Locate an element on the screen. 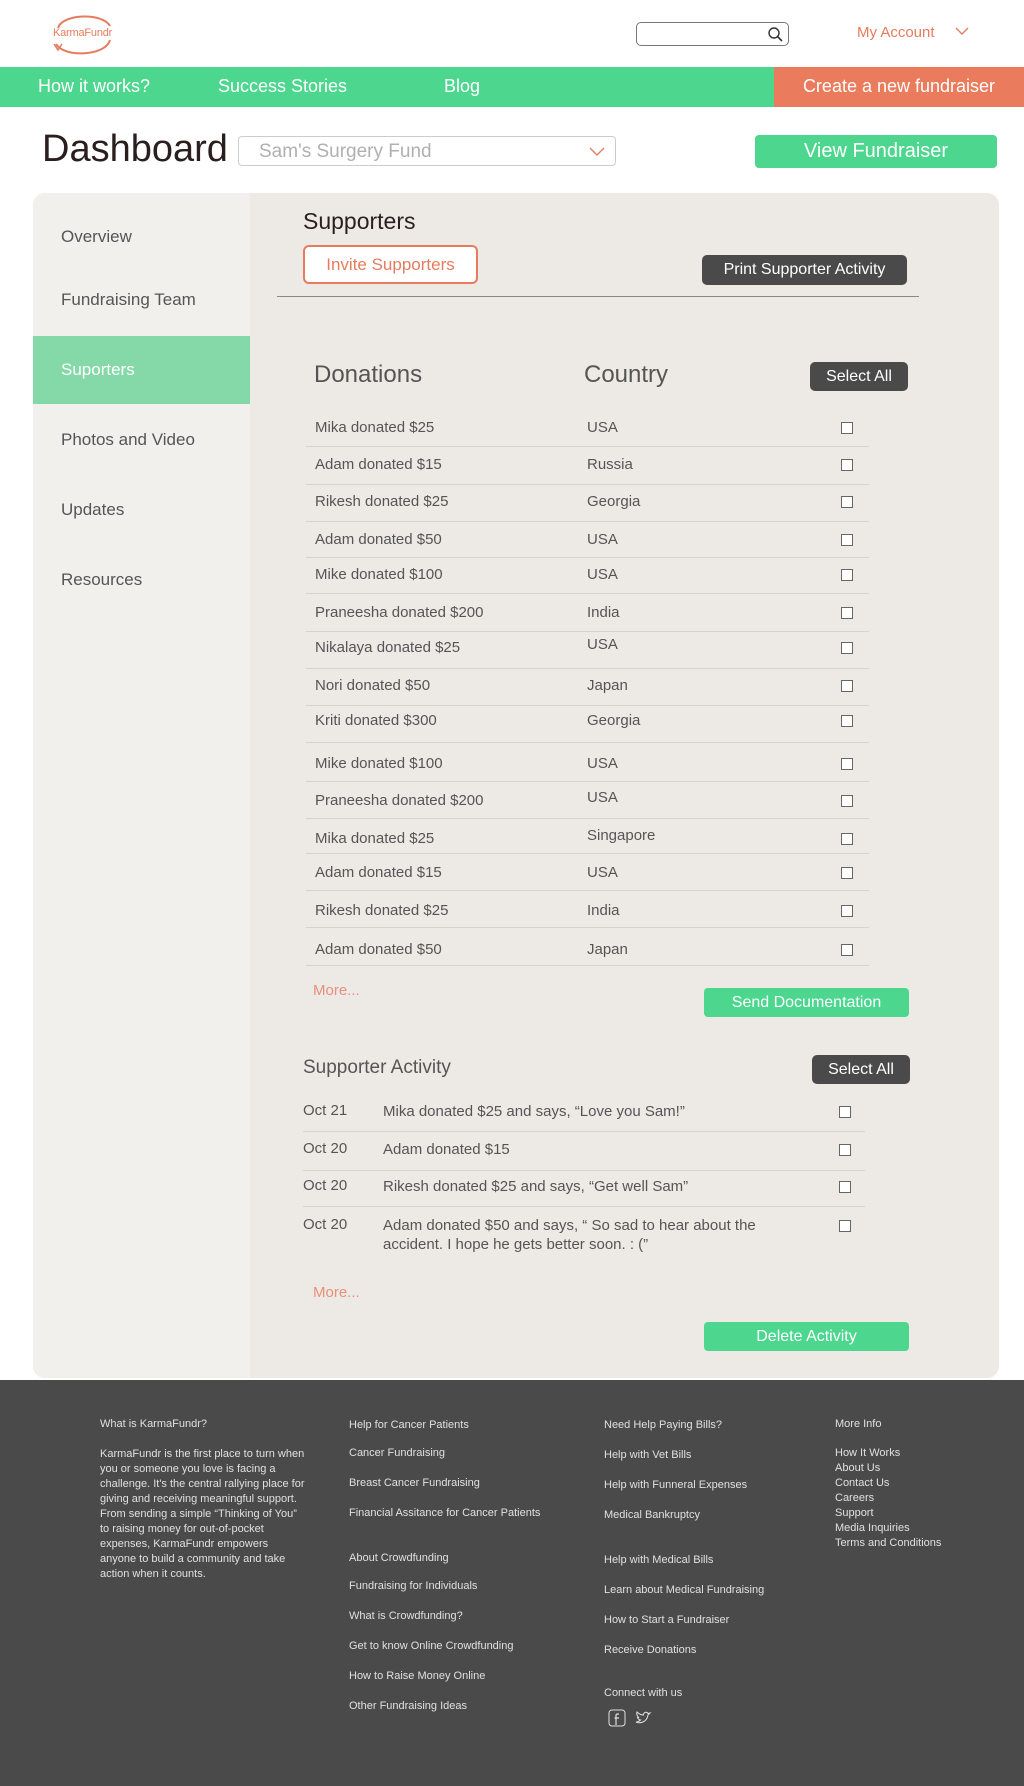 This screenshot has width=1024, height=1786. footer-link: Medical Bankruptcy is located at coordinates (652, 1515).